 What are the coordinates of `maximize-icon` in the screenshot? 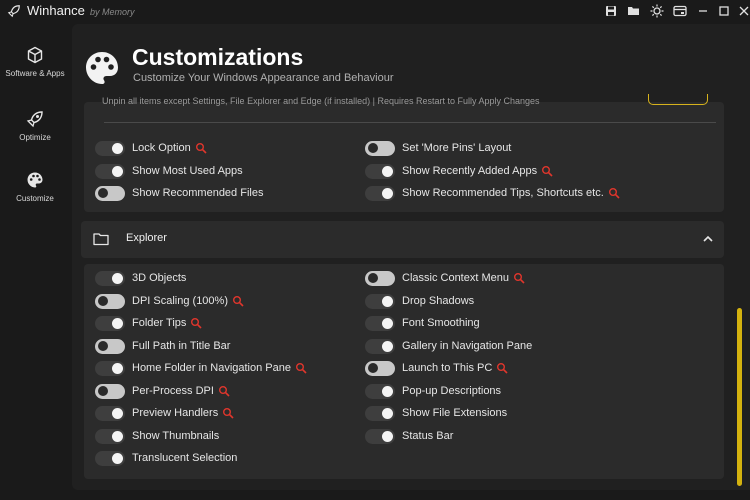 It's located at (724, 11).